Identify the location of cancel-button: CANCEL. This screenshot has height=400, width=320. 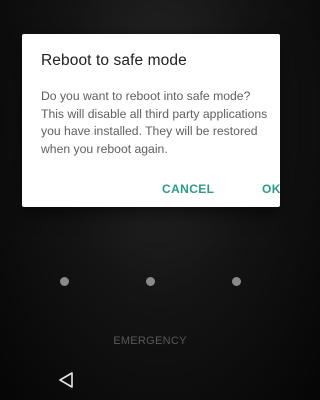
(188, 189).